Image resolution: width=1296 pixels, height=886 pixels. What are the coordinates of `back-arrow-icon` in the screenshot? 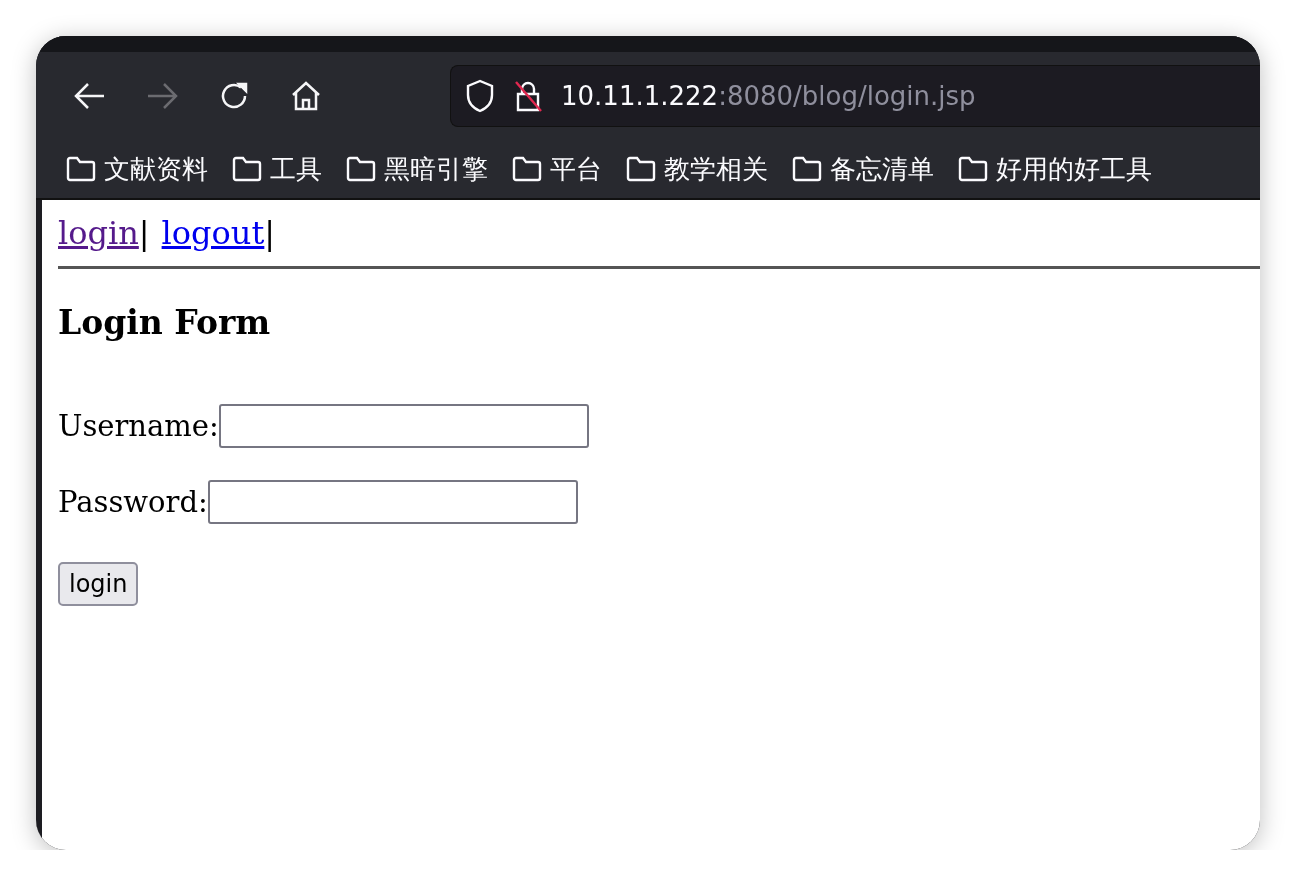 It's located at (90, 96).